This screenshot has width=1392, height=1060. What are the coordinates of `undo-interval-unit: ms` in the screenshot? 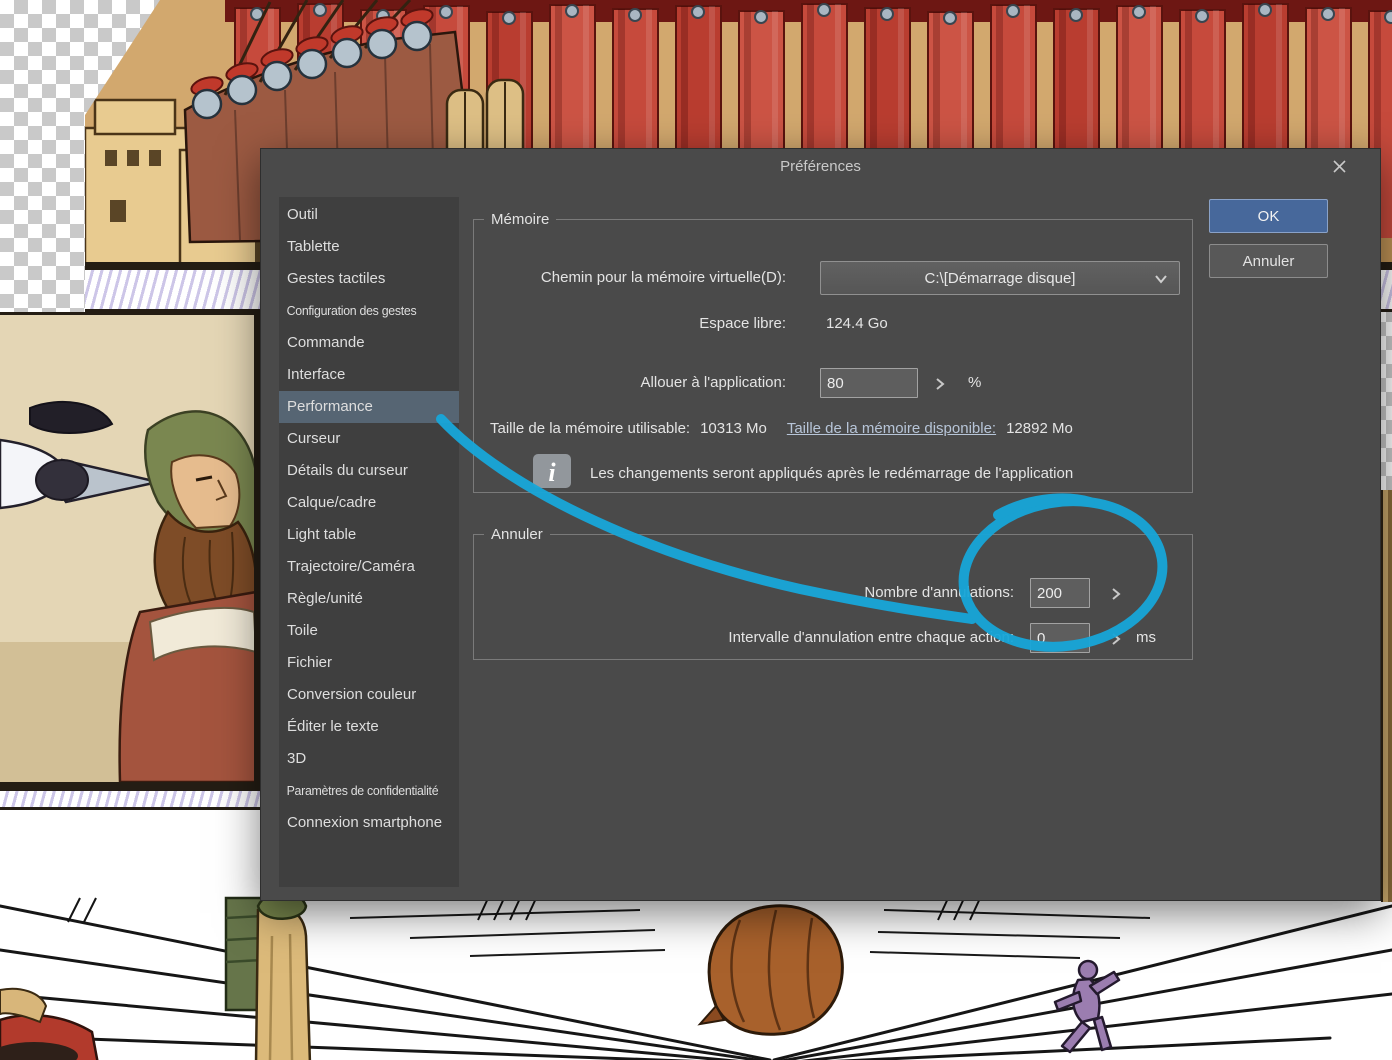 It's located at (1146, 637).